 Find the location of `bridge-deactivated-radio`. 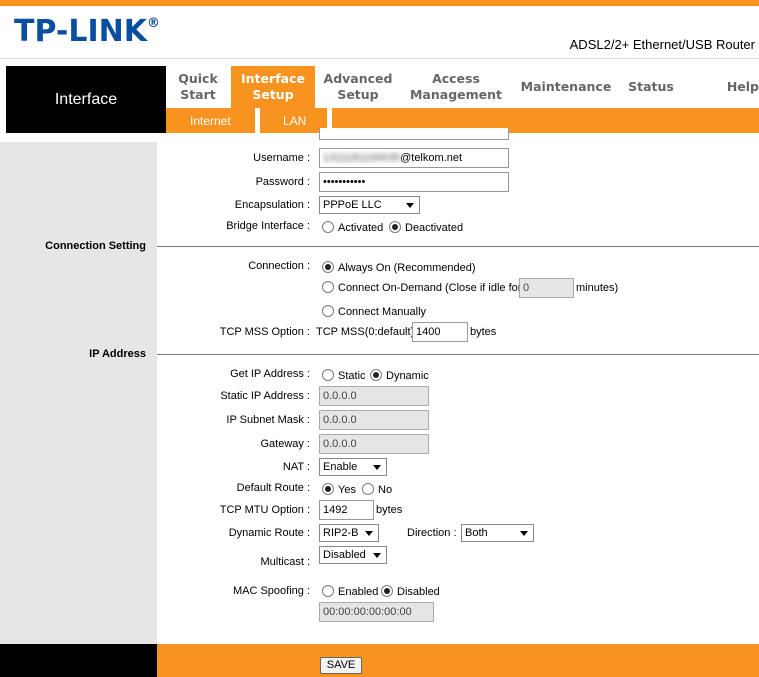

bridge-deactivated-radio is located at coordinates (395, 227).